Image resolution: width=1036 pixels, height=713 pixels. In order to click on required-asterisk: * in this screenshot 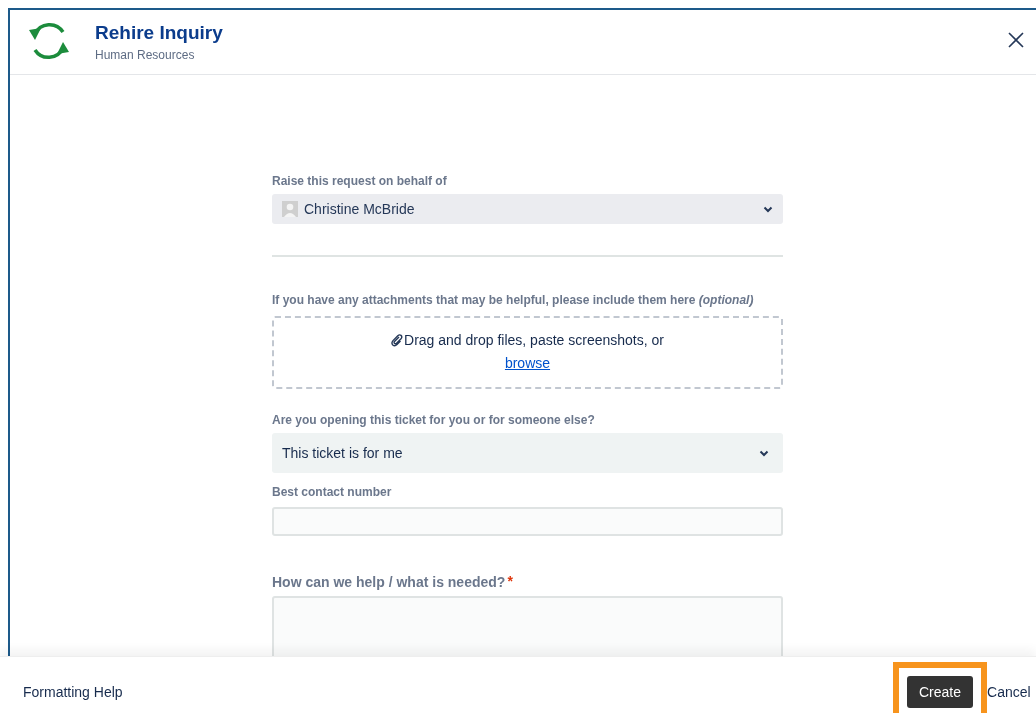, I will do `click(510, 581)`.